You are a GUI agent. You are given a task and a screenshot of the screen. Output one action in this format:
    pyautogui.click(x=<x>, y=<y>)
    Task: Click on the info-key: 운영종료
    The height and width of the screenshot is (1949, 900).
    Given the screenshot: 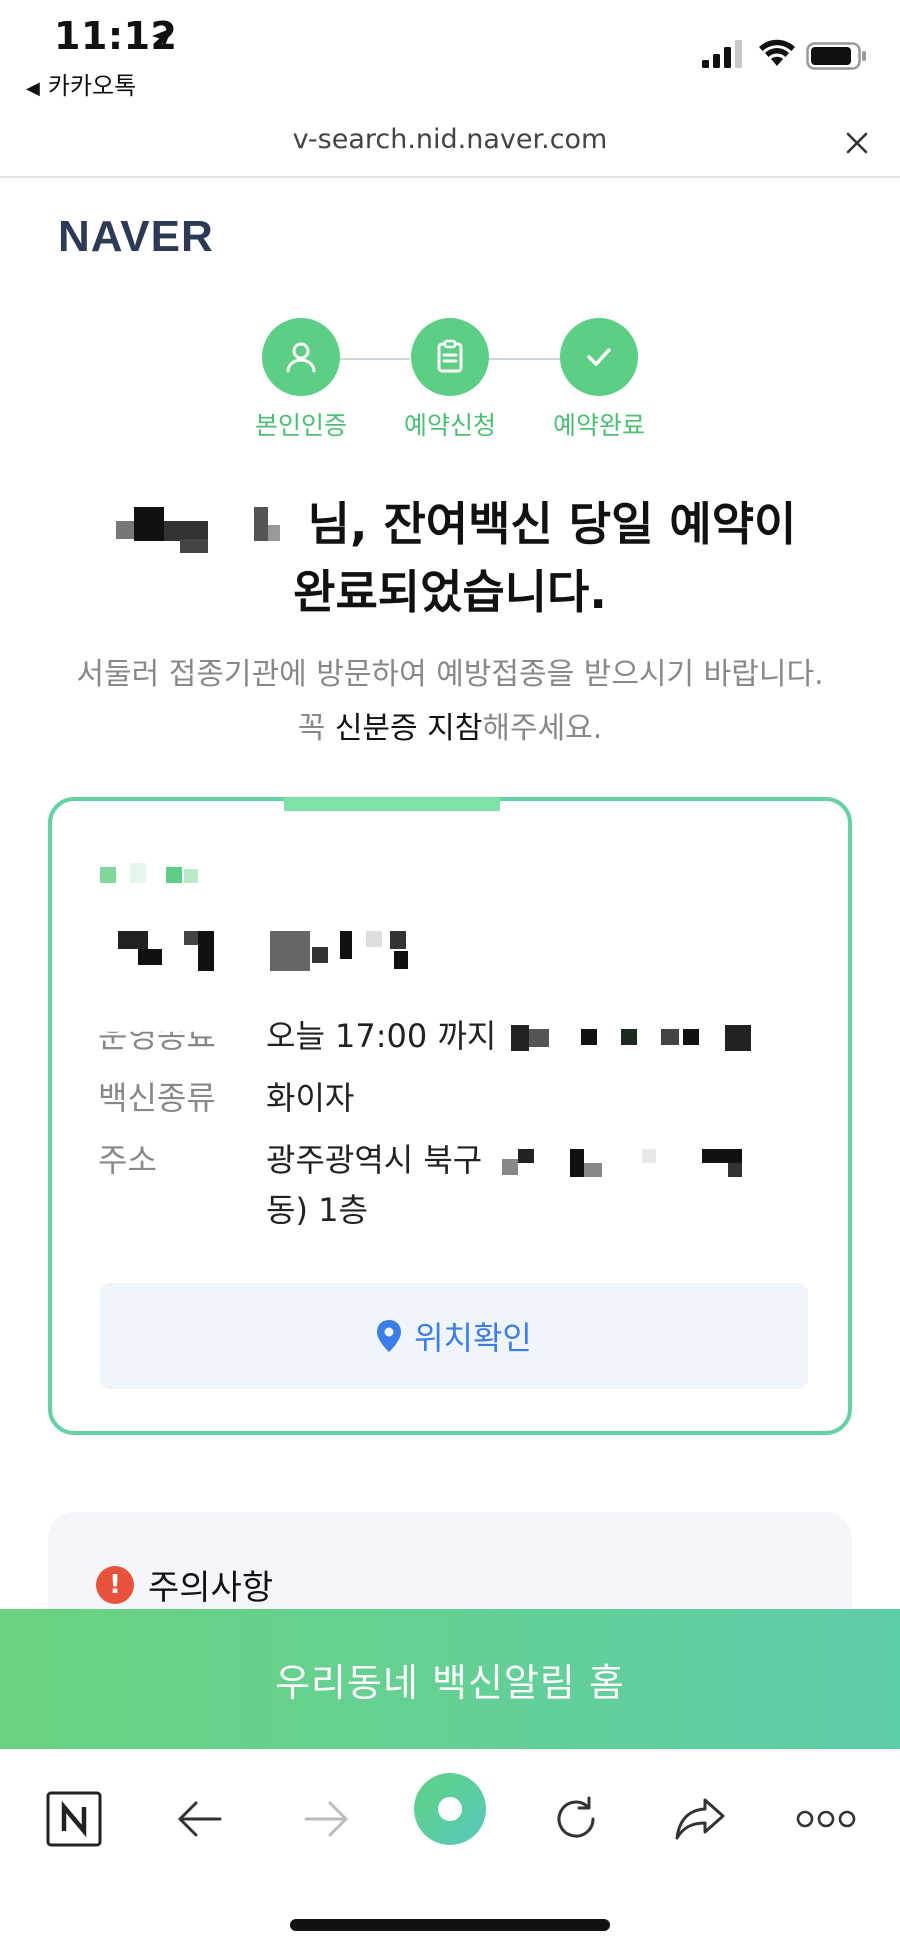 What is the action you would take?
    pyautogui.click(x=157, y=1036)
    